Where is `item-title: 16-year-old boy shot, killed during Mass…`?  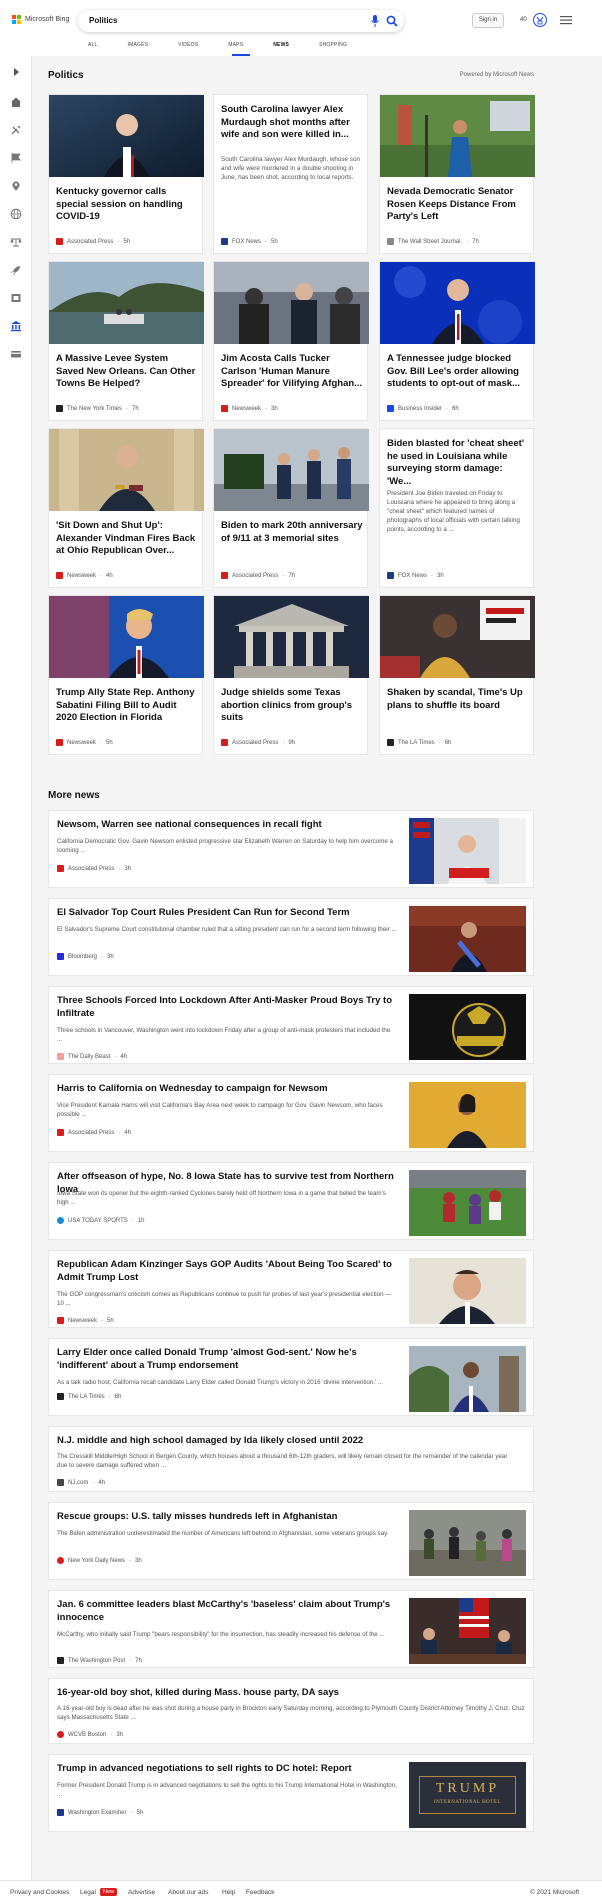
item-title: 16-year-old boy shot, killed during Mass… is located at coordinates (292, 1693).